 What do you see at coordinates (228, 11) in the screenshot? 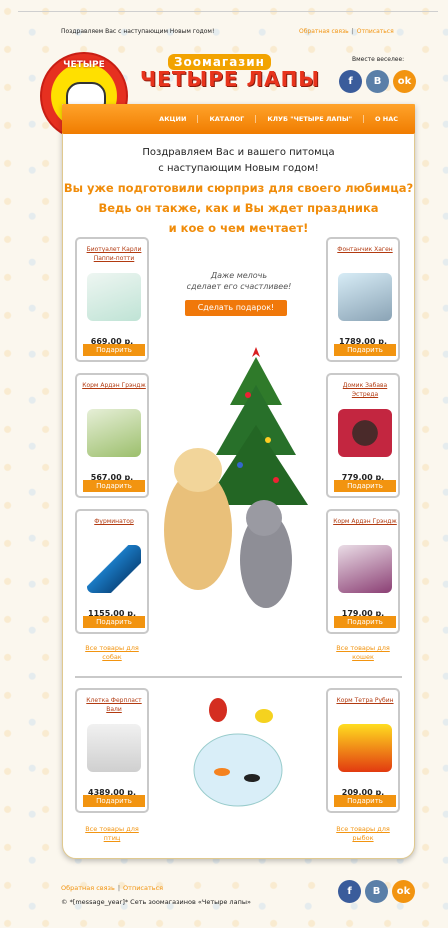
I see `top-divider` at bounding box center [228, 11].